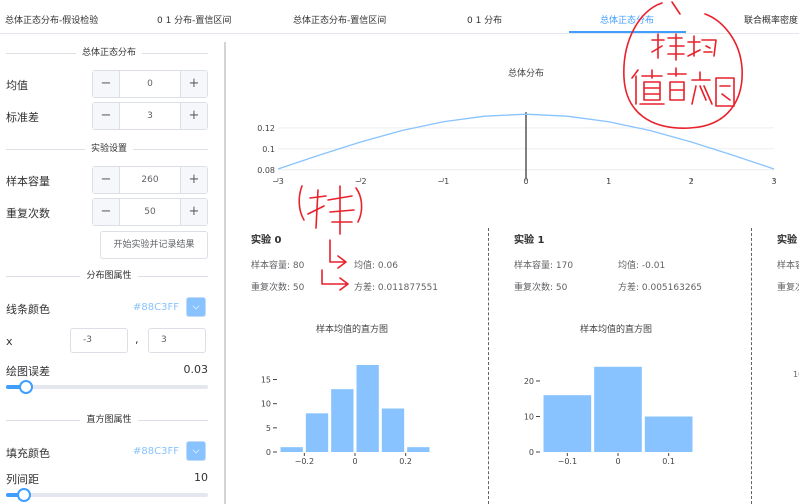  I want to click on mean-input: 0, so click(150, 84).